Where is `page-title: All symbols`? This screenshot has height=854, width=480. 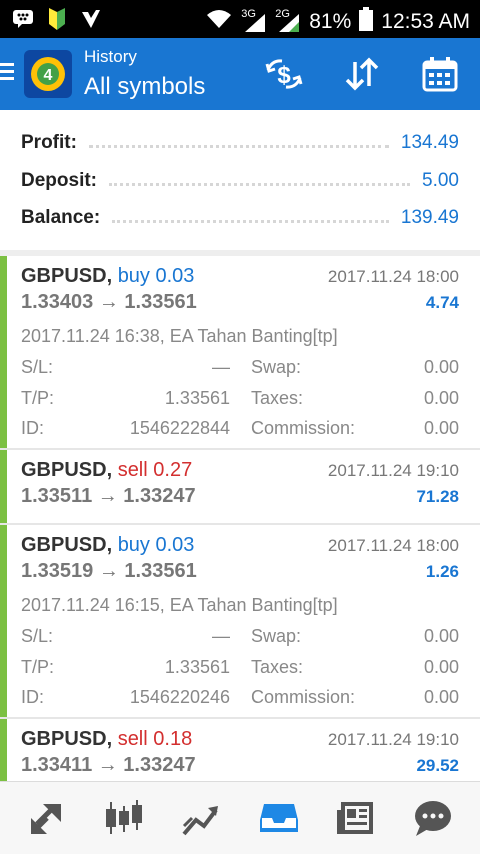 page-title: All symbols is located at coordinates (144, 87).